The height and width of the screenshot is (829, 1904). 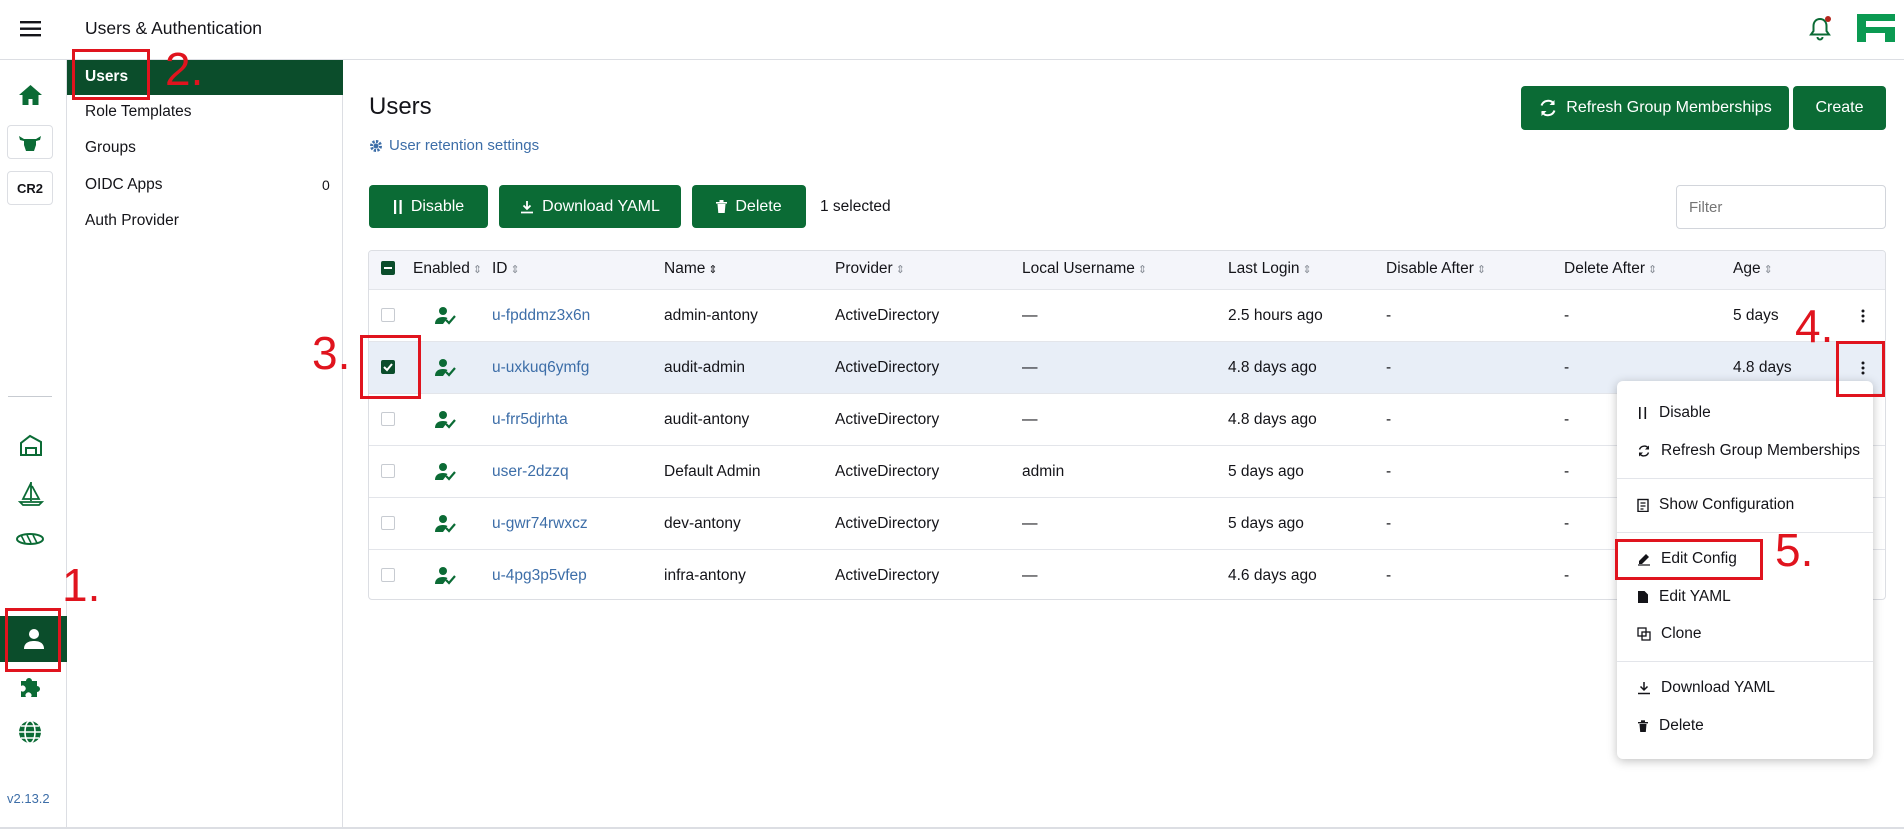 What do you see at coordinates (530, 471) in the screenshot?
I see `cell-id: user-2dzzq` at bounding box center [530, 471].